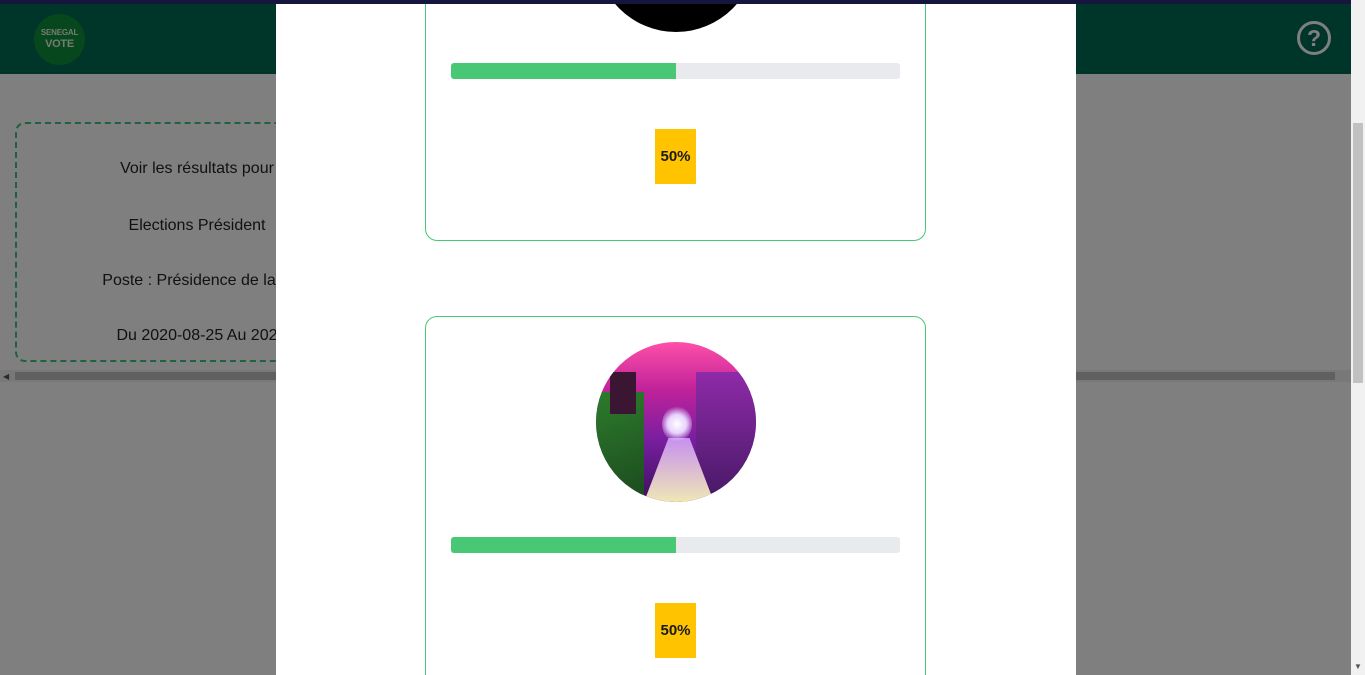  What do you see at coordinates (1358, 253) in the screenshot?
I see `vertical-scroll-thumb` at bounding box center [1358, 253].